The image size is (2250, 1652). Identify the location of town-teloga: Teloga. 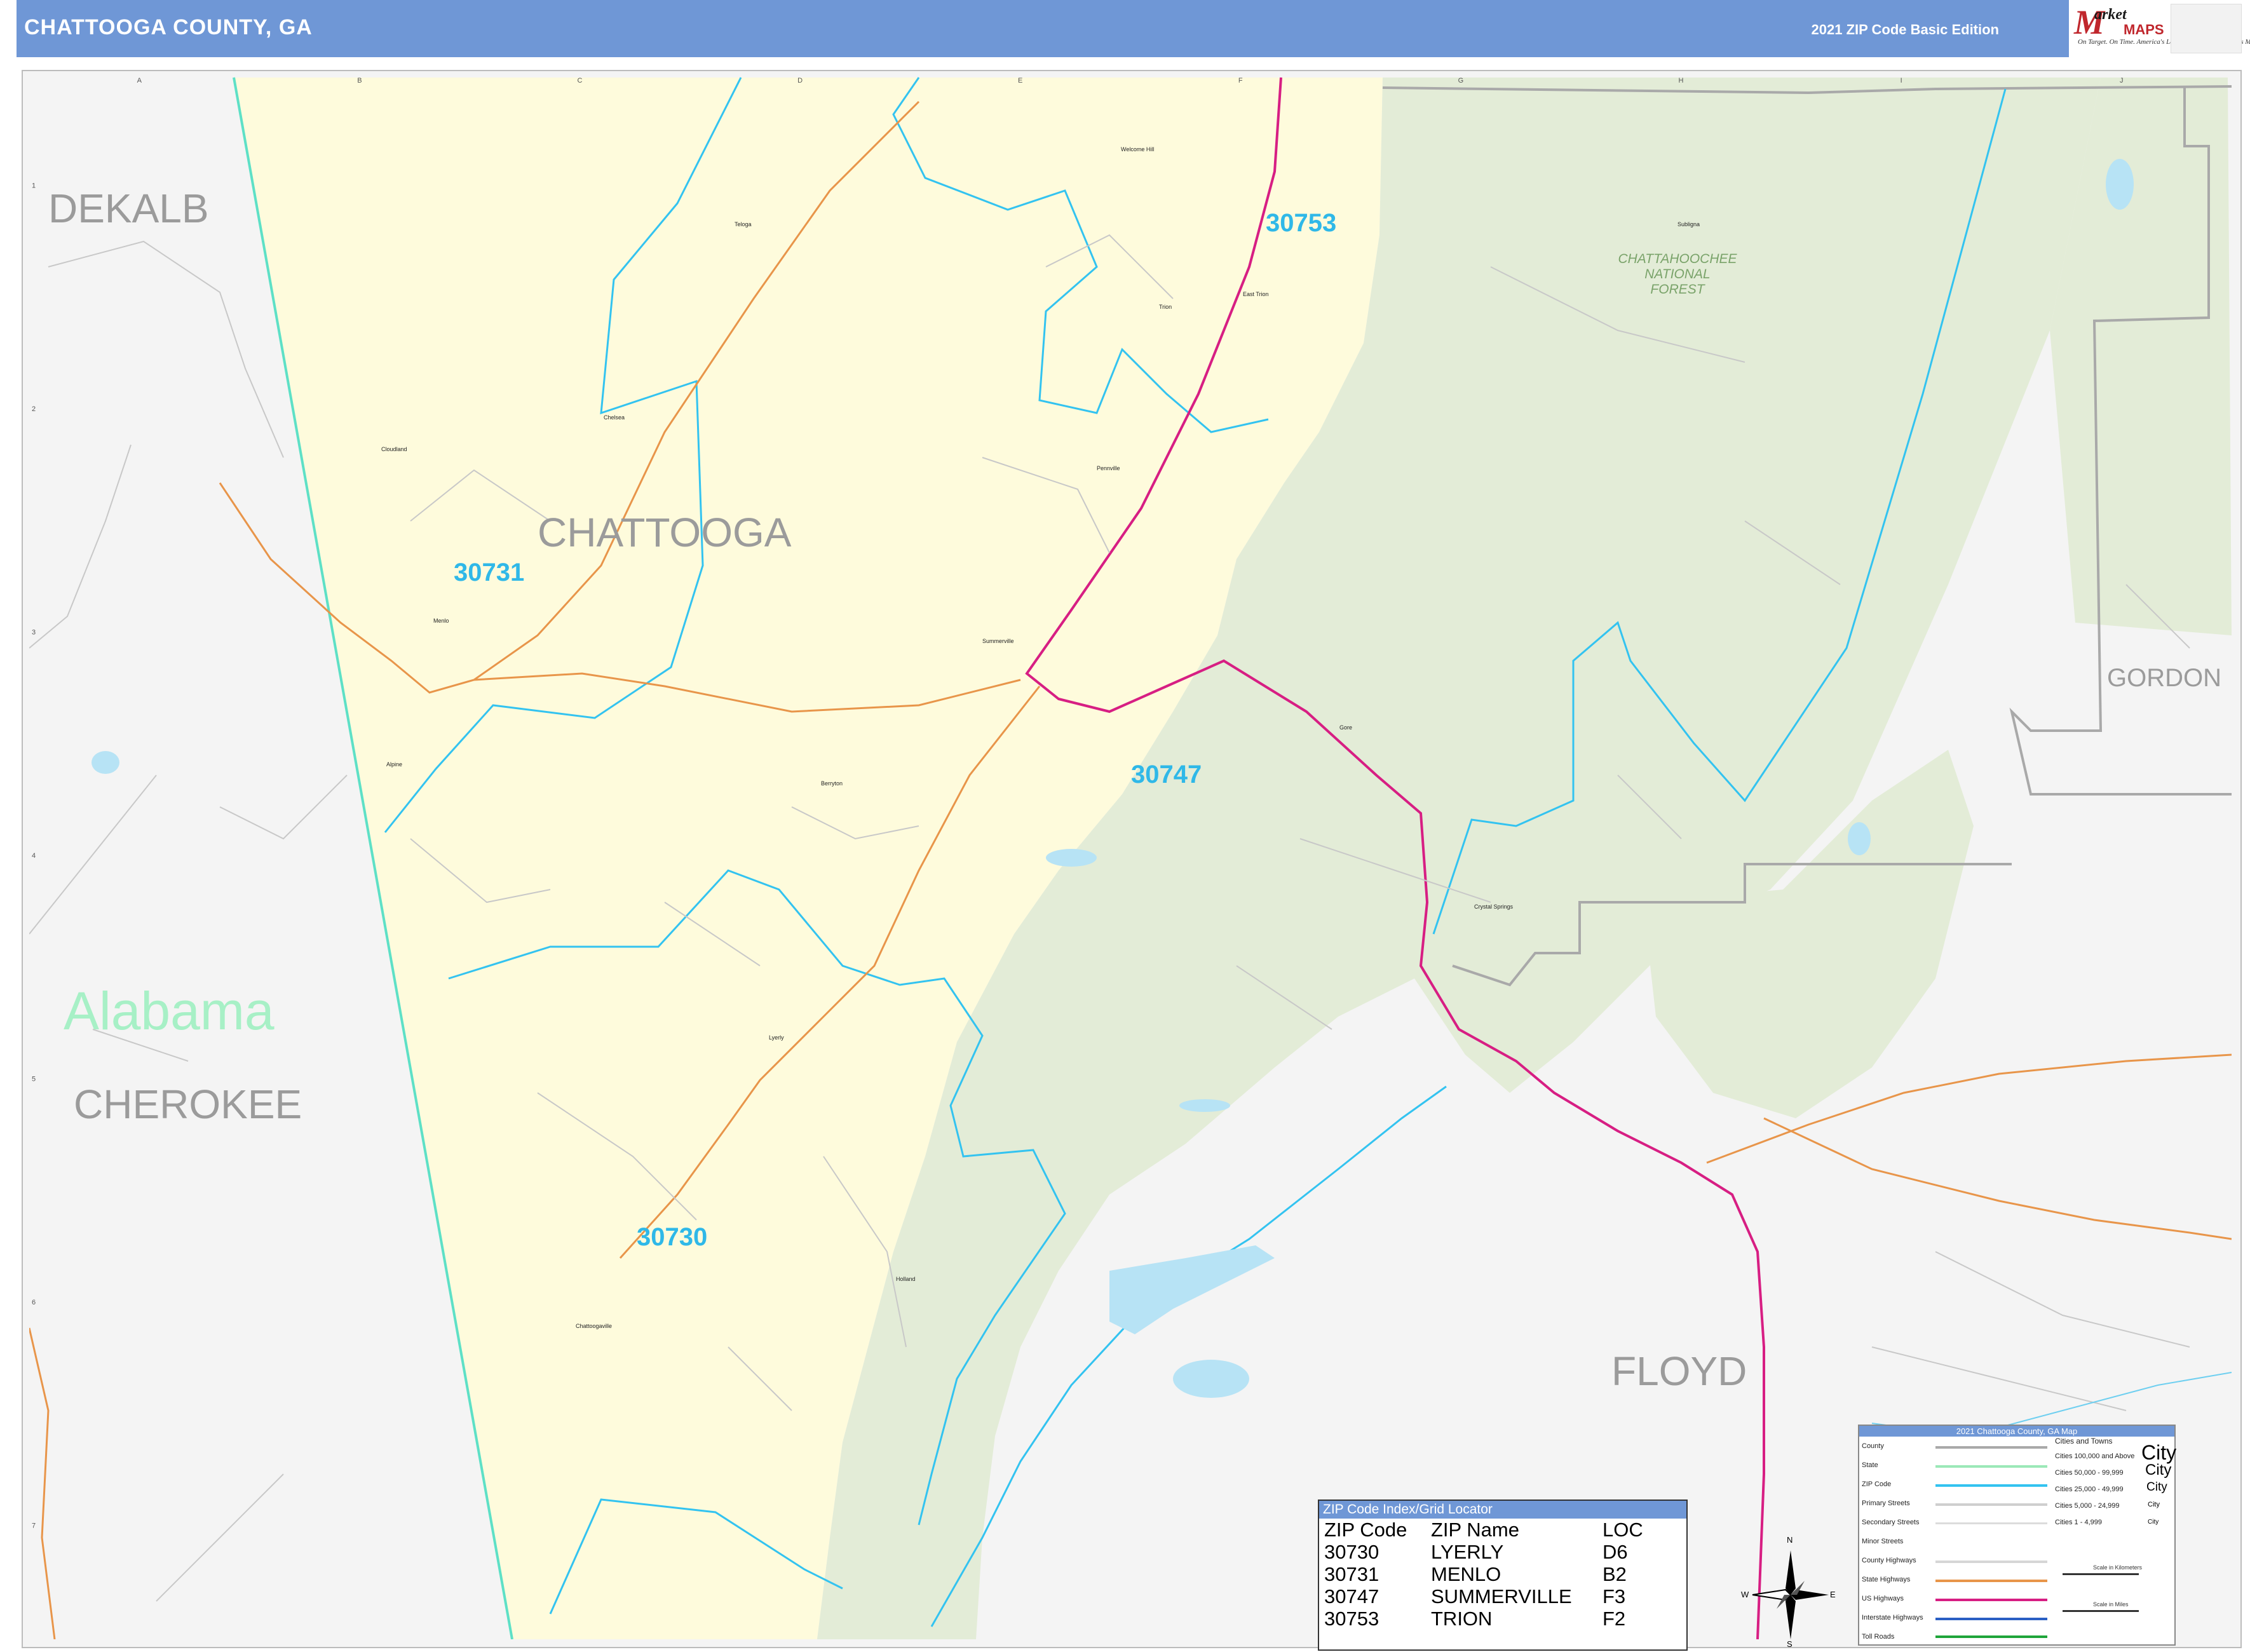
(743, 224).